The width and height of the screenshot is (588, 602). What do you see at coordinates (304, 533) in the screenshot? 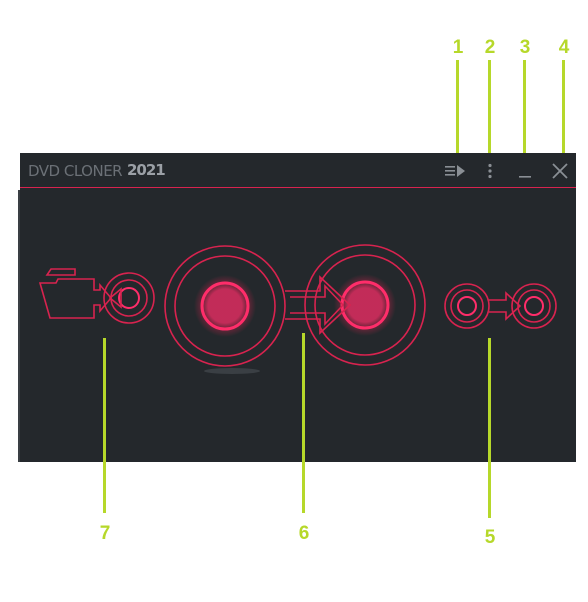
I see `callout-6: 6` at bounding box center [304, 533].